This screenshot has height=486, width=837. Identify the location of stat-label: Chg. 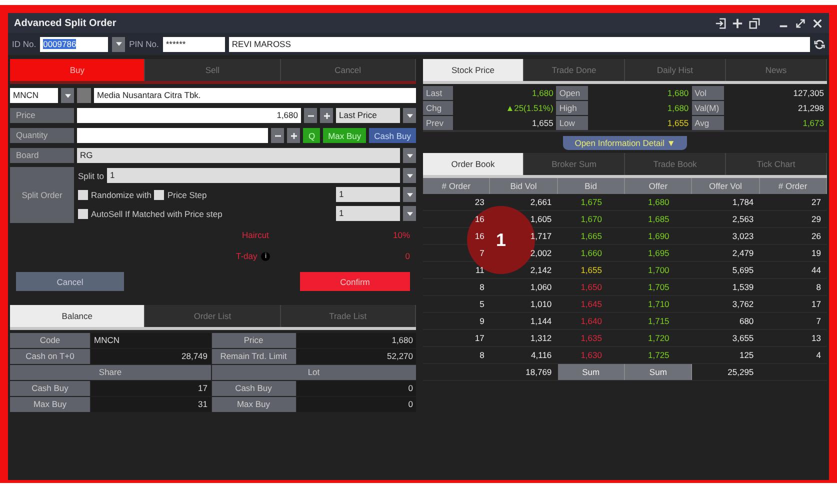
(438, 108).